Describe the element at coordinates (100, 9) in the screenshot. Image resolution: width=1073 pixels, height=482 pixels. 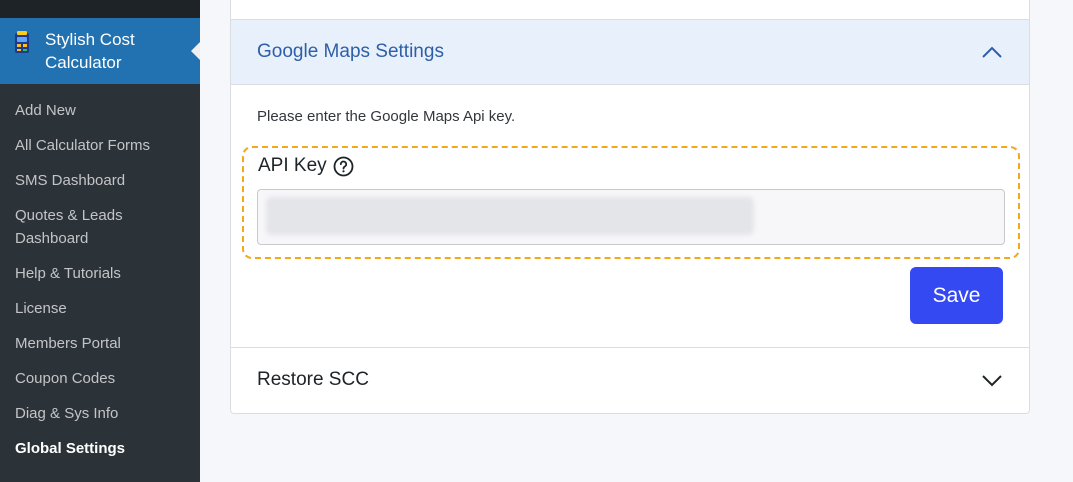
I see `sidebar-top-strip` at that location.